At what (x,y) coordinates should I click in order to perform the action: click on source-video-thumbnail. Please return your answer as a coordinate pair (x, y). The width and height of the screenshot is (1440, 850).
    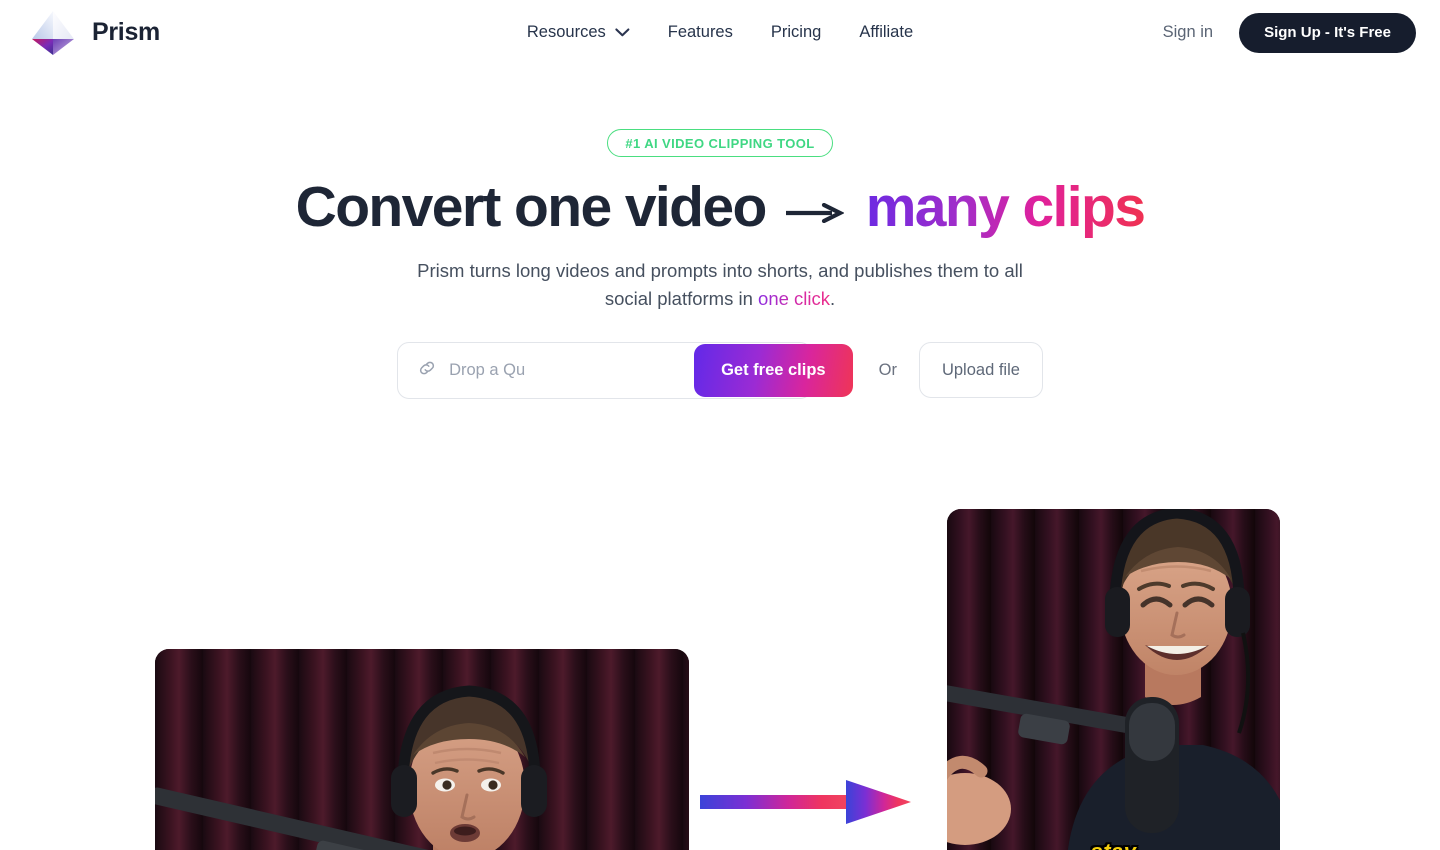
    Looking at the image, I should click on (422, 749).